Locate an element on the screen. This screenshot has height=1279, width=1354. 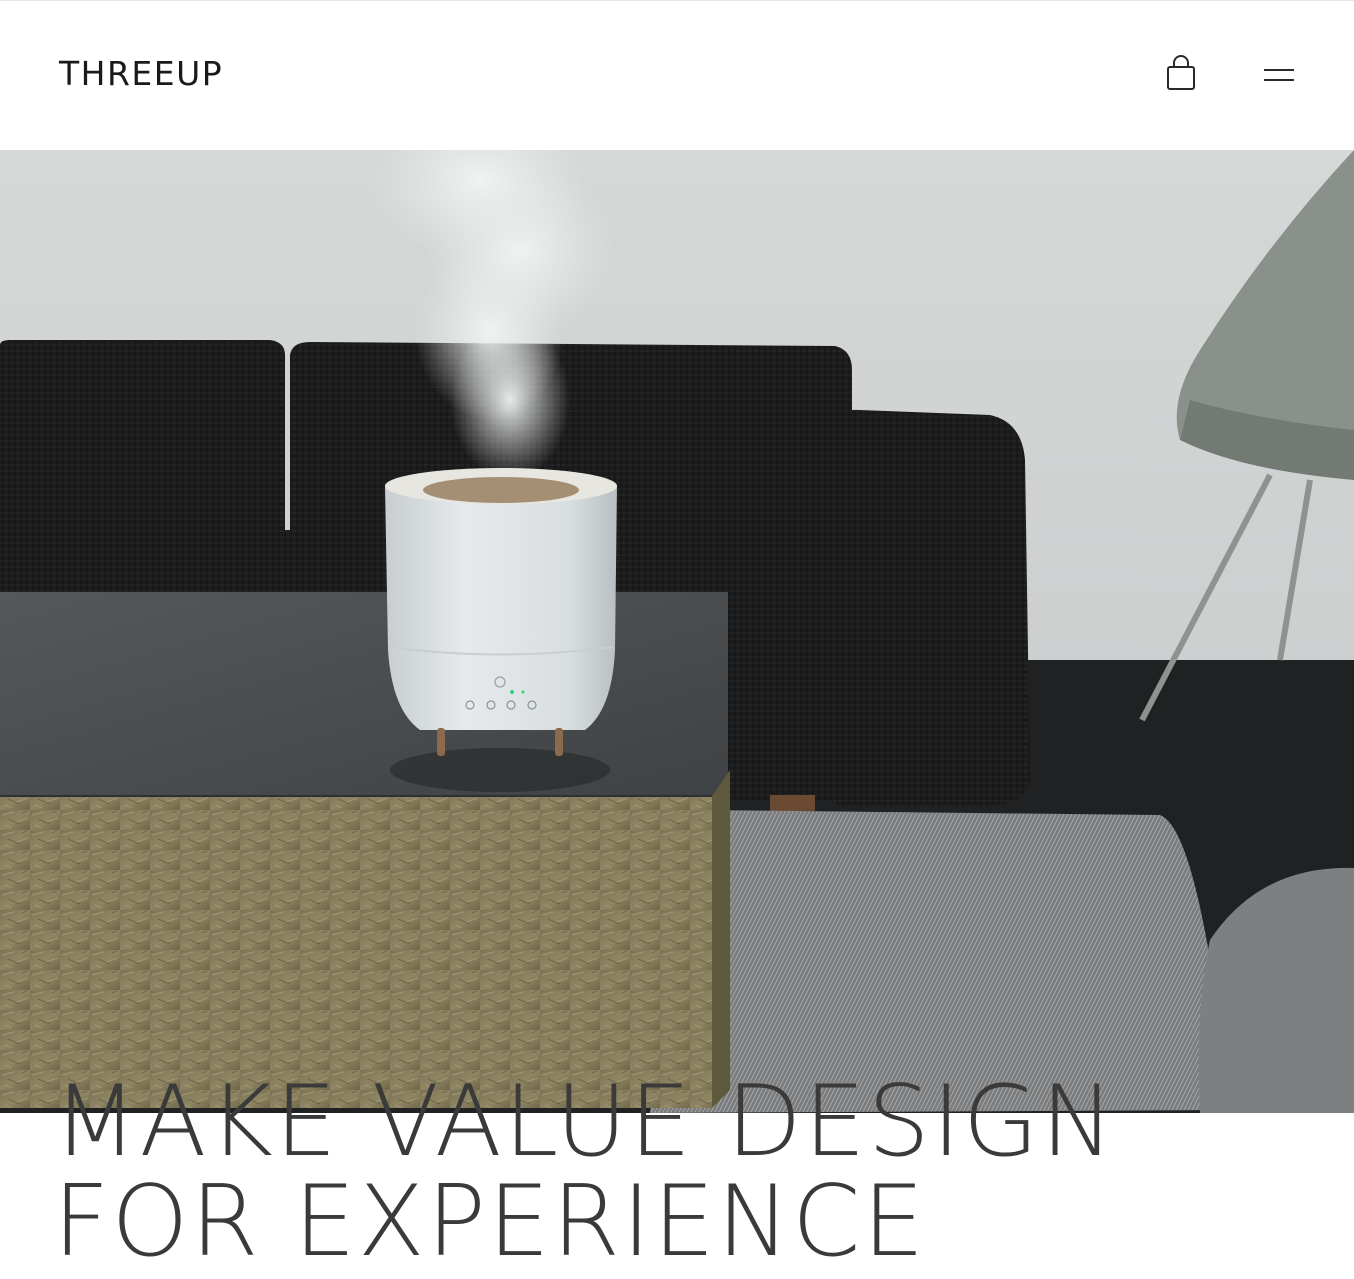
hamburger-menu-icon is located at coordinates (1279, 75).